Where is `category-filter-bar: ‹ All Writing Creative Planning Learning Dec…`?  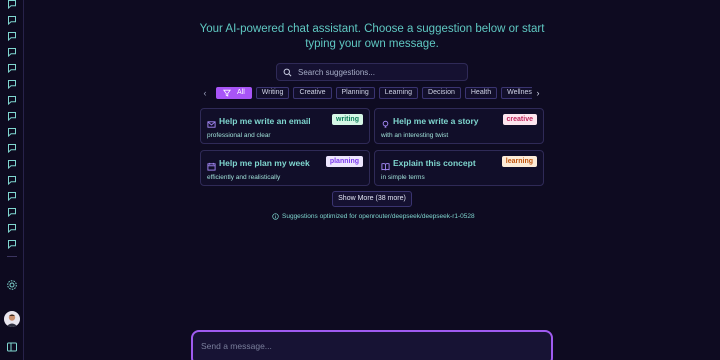
category-filter-bar: ‹ All Writing Creative Planning Learning Dec… is located at coordinates (372, 93).